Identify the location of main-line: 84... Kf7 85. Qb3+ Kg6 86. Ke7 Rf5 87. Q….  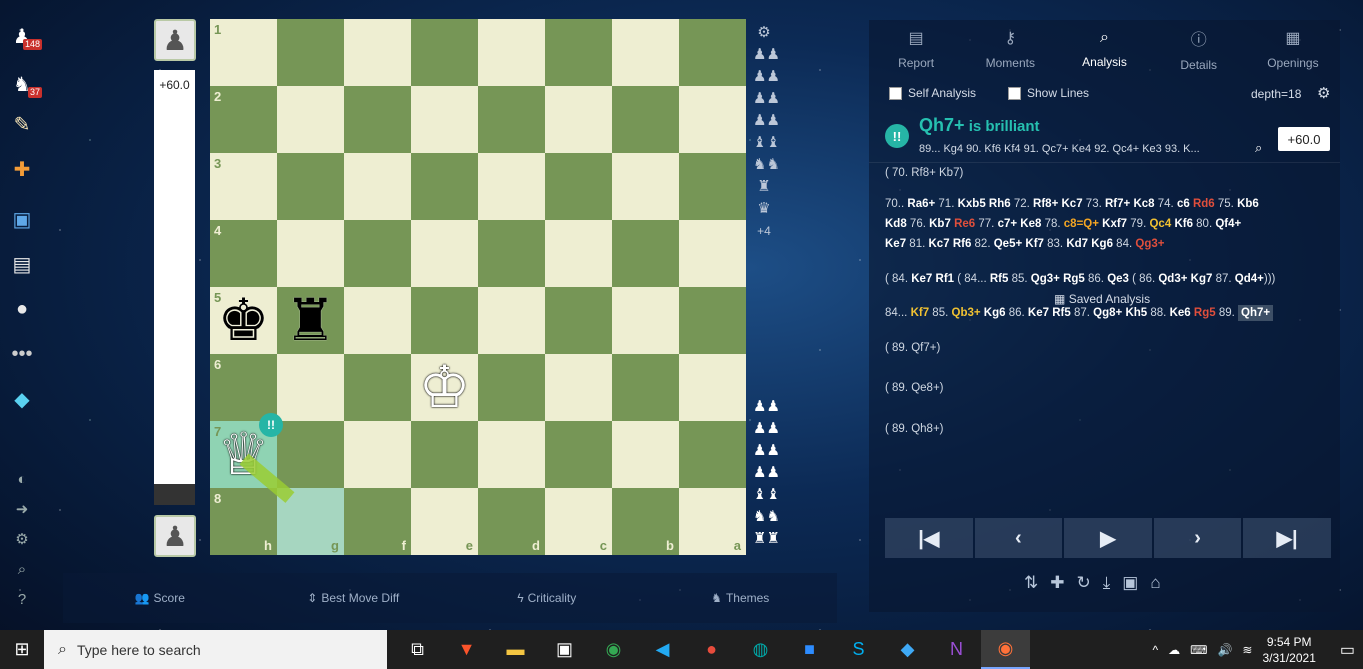
(1100, 313).